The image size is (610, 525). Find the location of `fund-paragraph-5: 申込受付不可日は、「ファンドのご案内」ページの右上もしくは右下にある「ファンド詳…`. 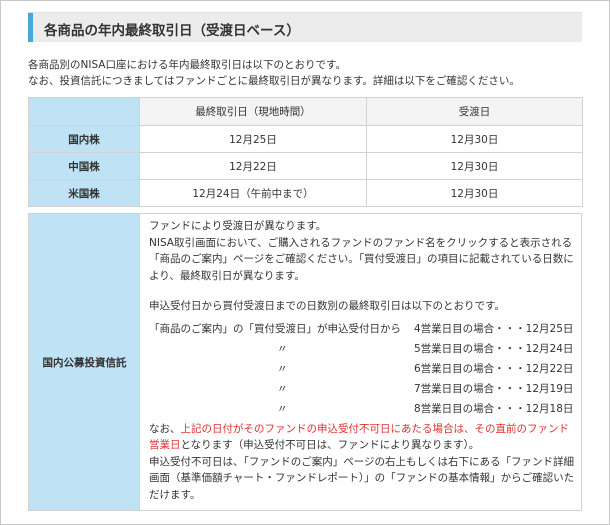

fund-paragraph-5: 申込受付不可日は、「ファンドのご案内」ページの右上もしくは右下にある「ファンド詳… is located at coordinates (362, 478).